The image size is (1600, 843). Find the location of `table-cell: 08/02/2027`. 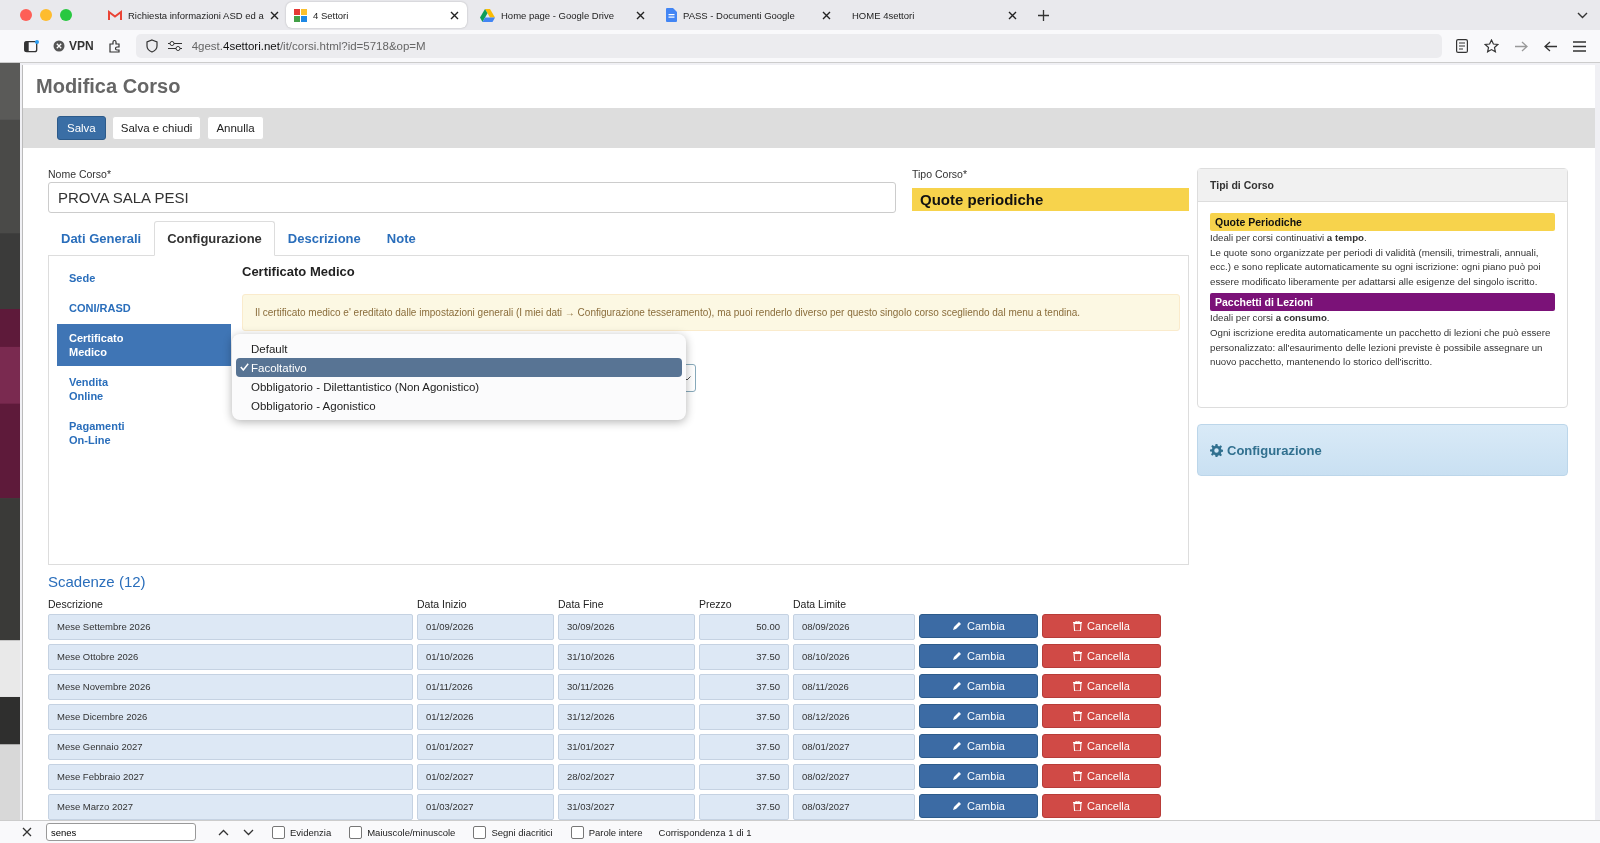

table-cell: 08/02/2027 is located at coordinates (854, 777).